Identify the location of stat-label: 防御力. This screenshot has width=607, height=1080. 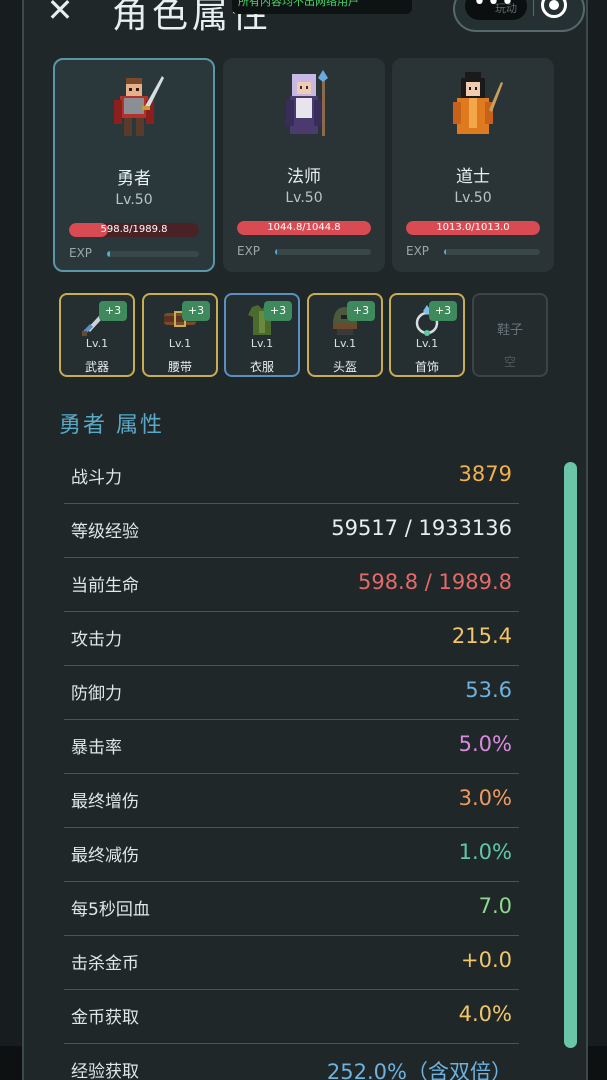
(96, 694).